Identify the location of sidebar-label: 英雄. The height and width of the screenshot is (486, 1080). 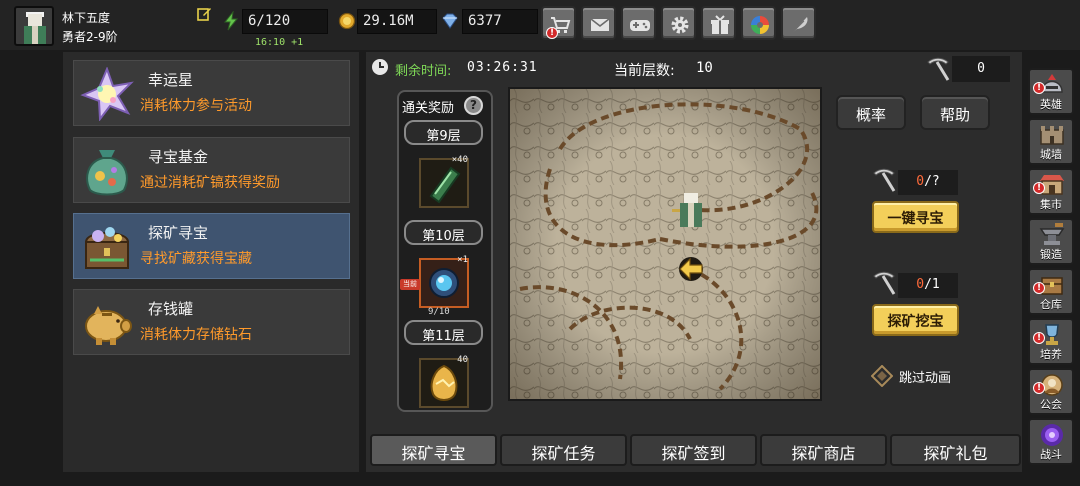
(1051, 104).